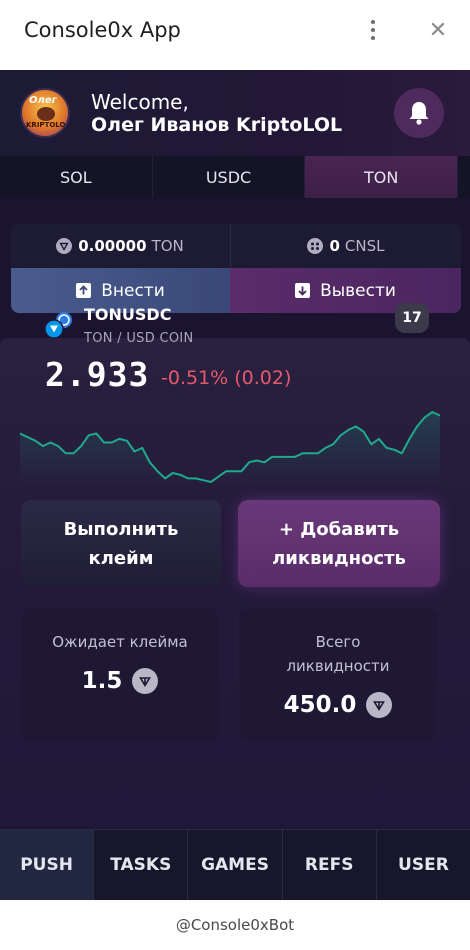 This screenshot has height=950, width=470. Describe the element at coordinates (303, 290) in the screenshot. I see `arrow-down-icon` at that location.